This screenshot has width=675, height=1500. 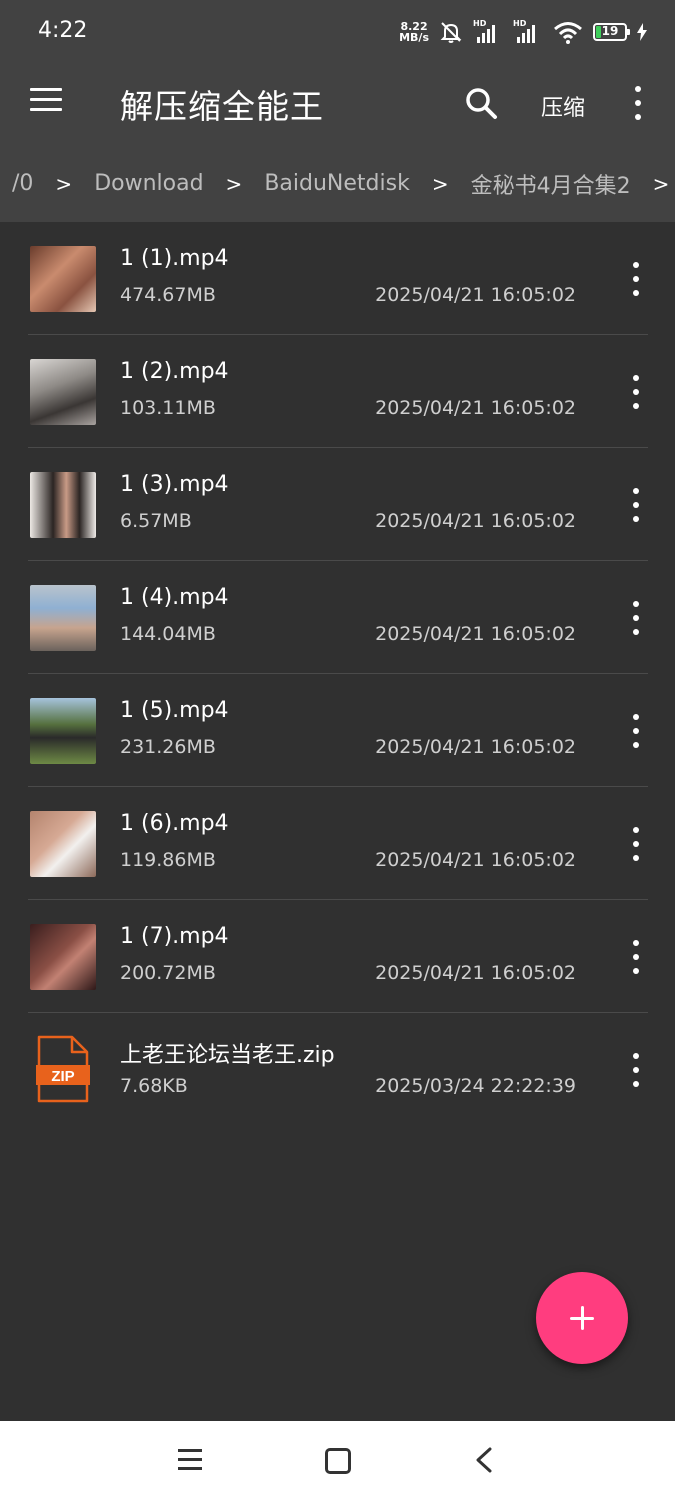 What do you see at coordinates (337, 103) in the screenshot?
I see `app-bar: 解压缩全能王 压缩` at bounding box center [337, 103].